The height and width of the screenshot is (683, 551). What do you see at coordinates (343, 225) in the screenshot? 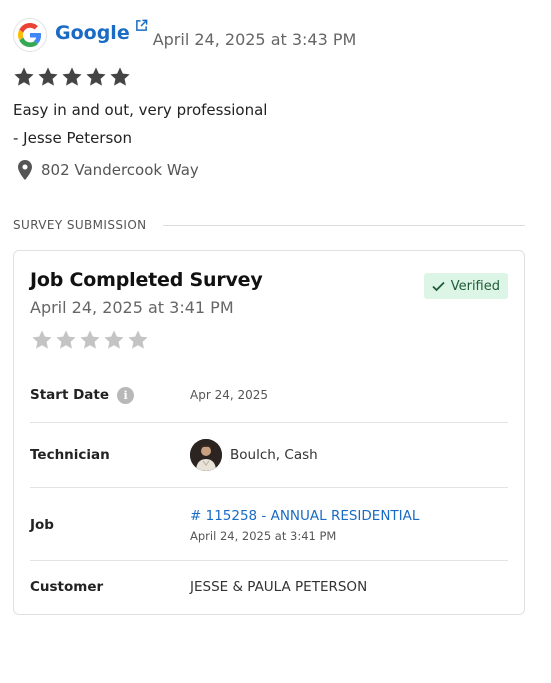
I see `section-divider` at bounding box center [343, 225].